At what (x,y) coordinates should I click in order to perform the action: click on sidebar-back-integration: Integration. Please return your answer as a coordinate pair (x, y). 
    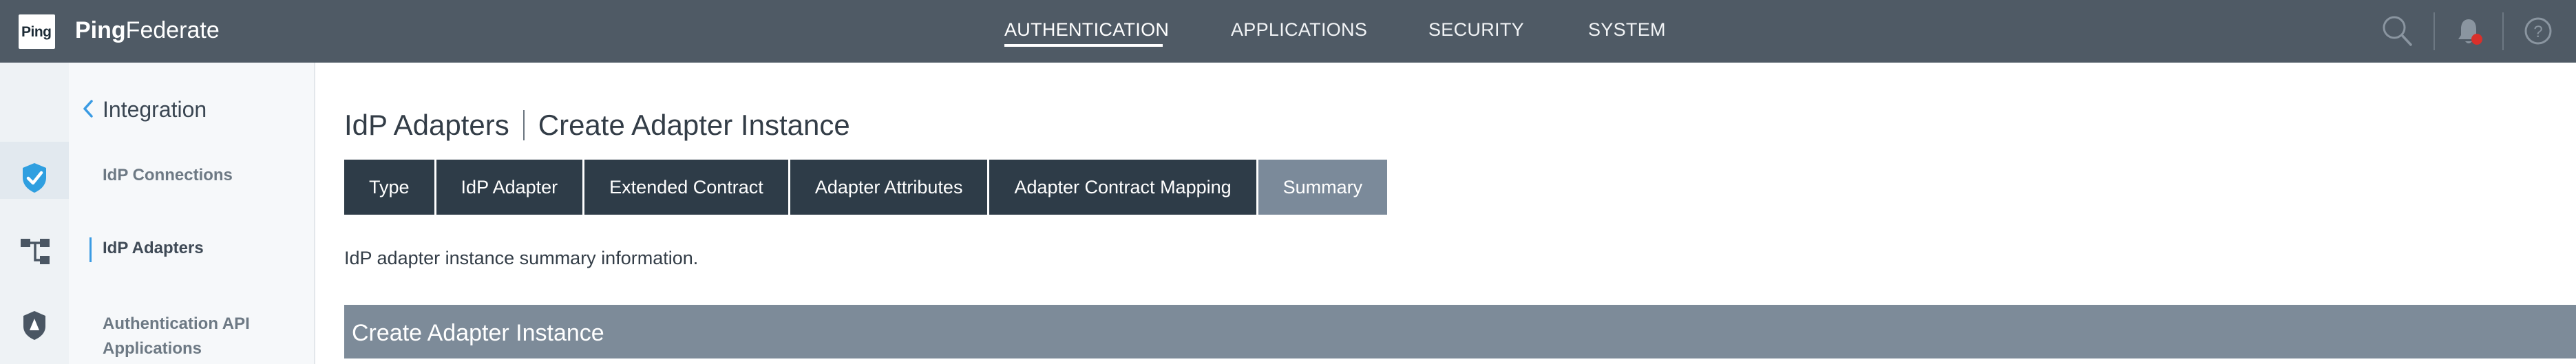
    Looking at the image, I should click on (155, 109).